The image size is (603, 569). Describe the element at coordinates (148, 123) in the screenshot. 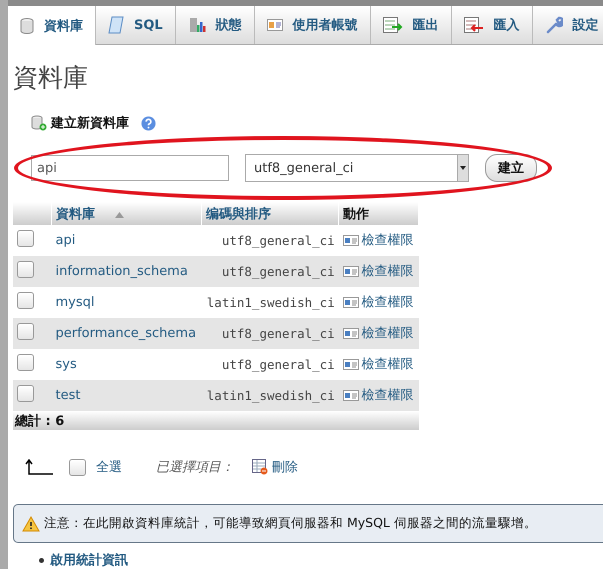

I see `help-icon` at that location.